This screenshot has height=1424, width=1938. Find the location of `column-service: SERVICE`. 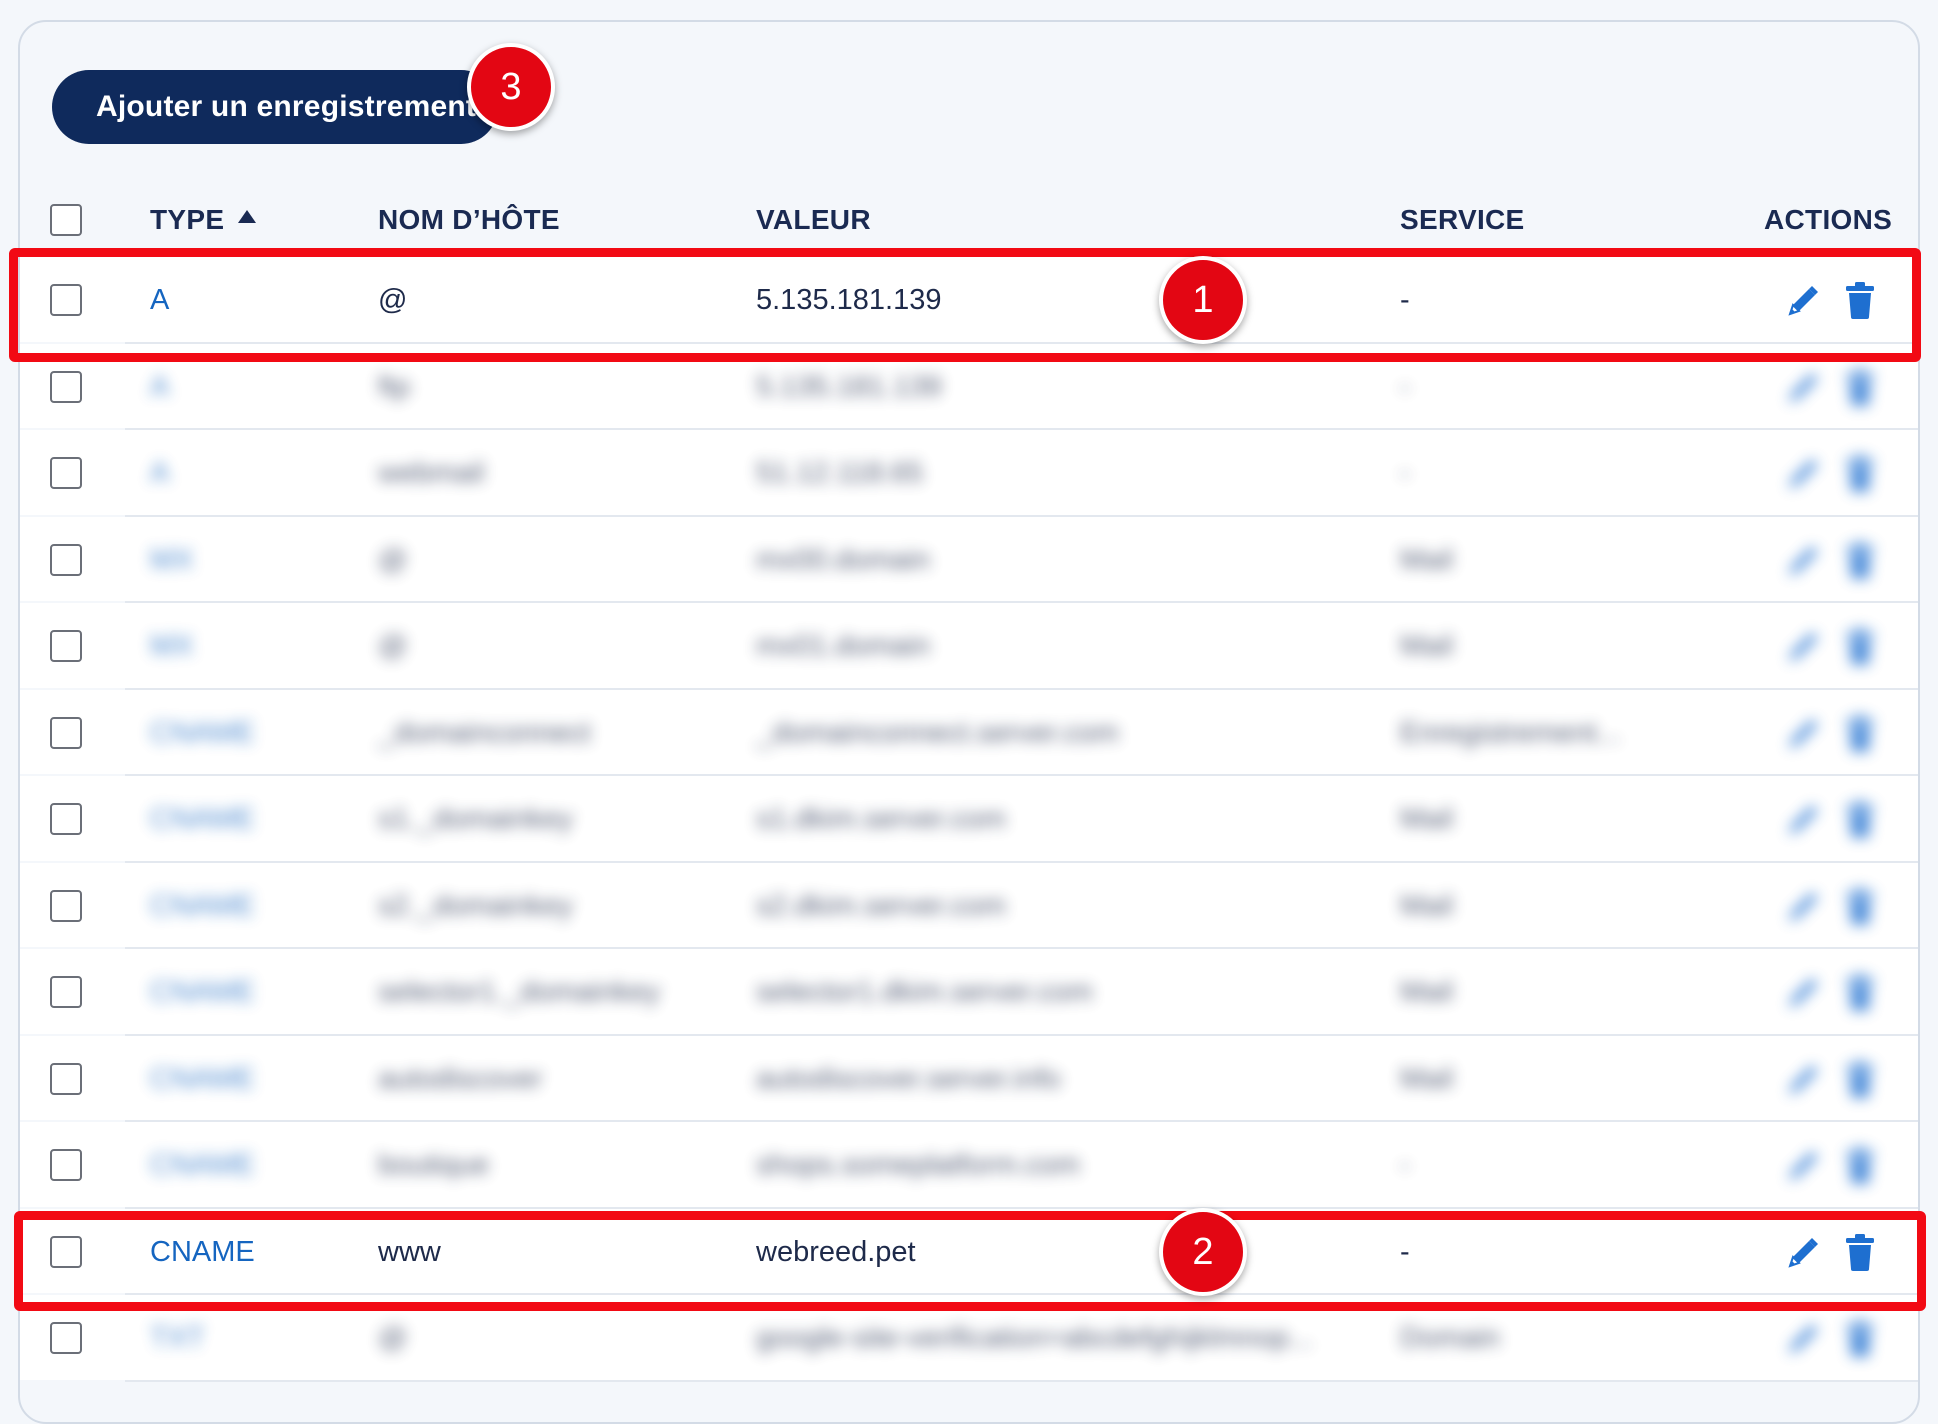

column-service: SERVICE is located at coordinates (1462, 219).